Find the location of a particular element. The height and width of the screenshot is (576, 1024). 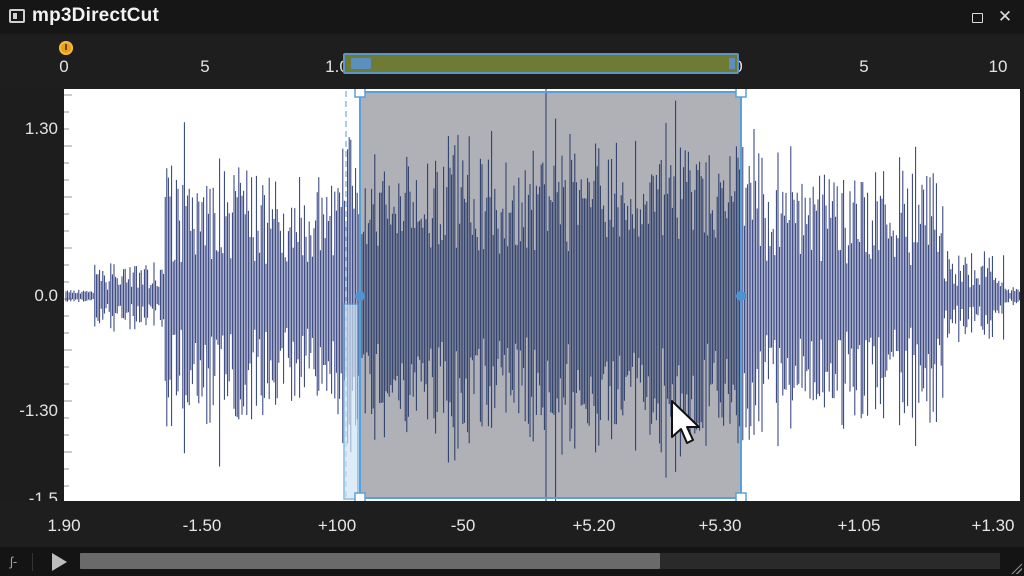

restore-button is located at coordinates (977, 17).